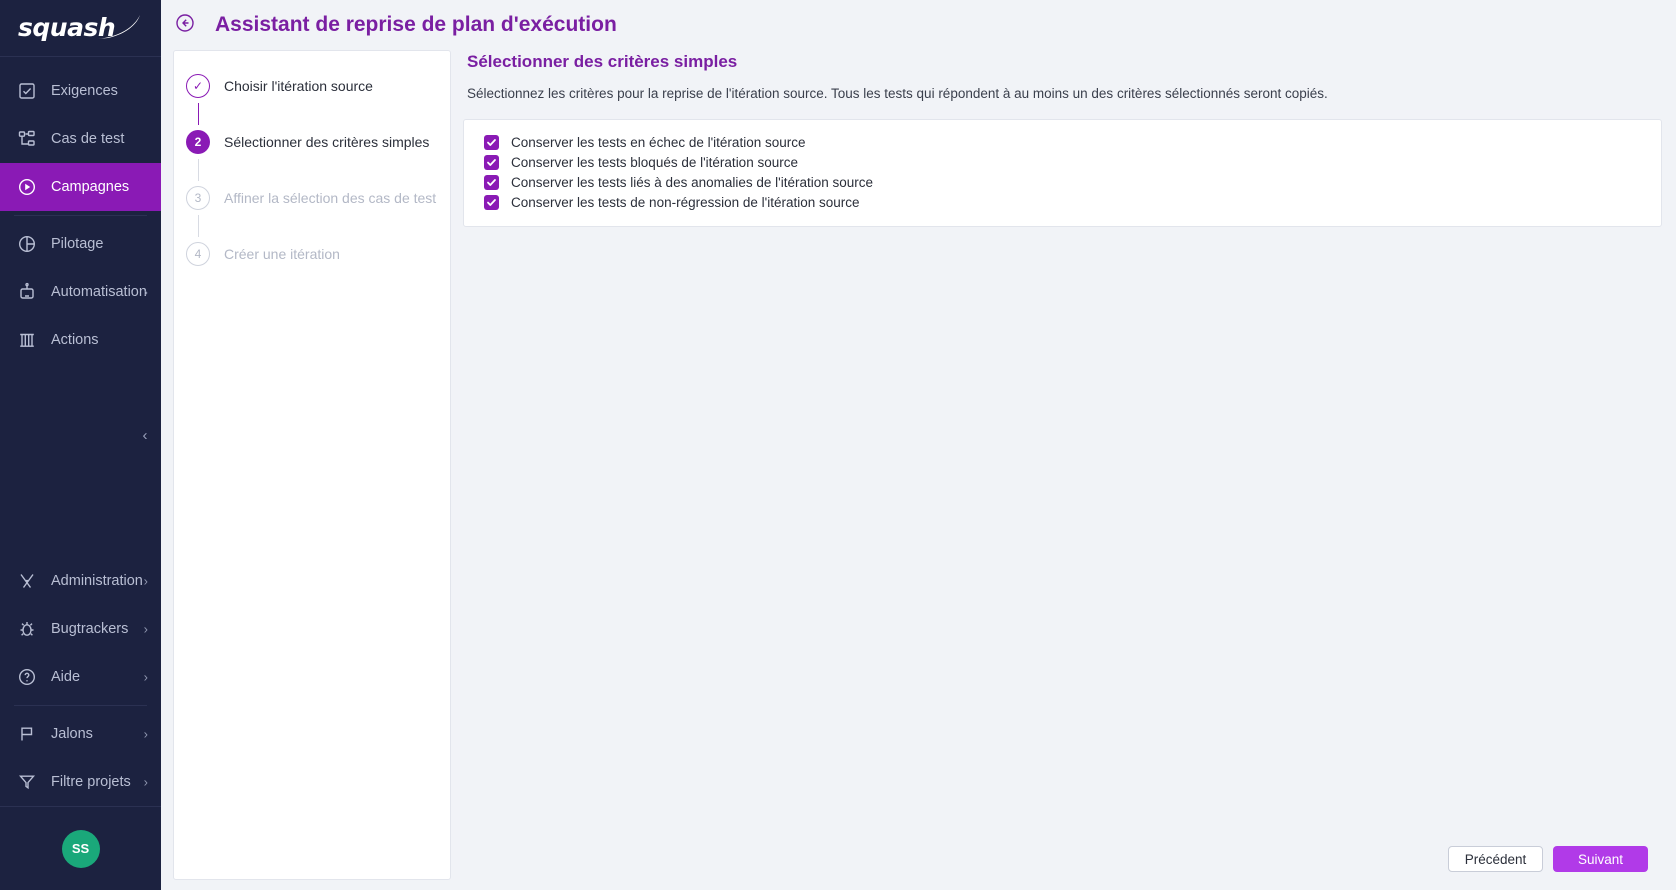 The image size is (1676, 890). I want to click on step-marker-done: ✓, so click(198, 86).